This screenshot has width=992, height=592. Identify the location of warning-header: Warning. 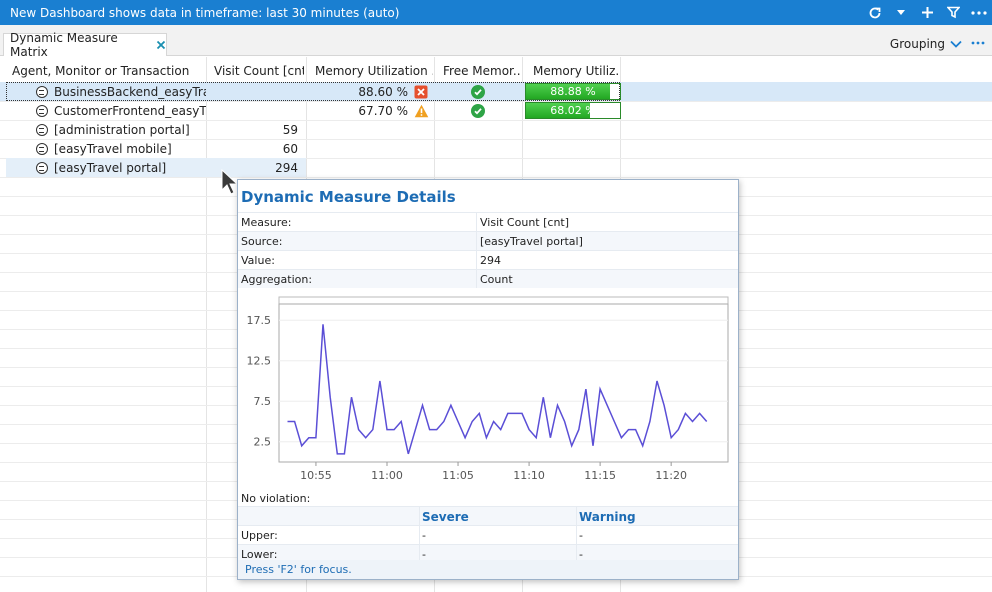
(607, 517).